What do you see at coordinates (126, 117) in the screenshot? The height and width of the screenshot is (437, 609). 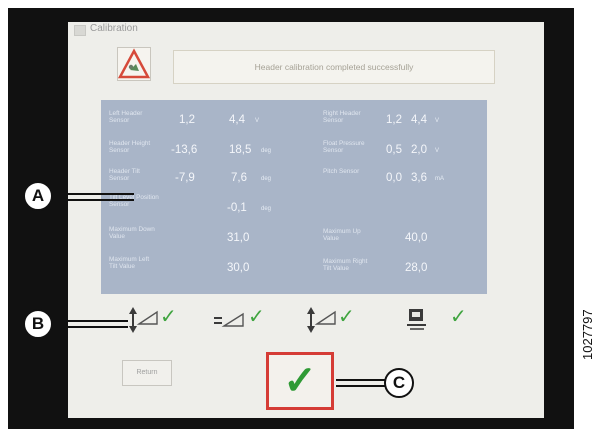 I see `left-header-sensor-label: Left Header Sensor` at bounding box center [126, 117].